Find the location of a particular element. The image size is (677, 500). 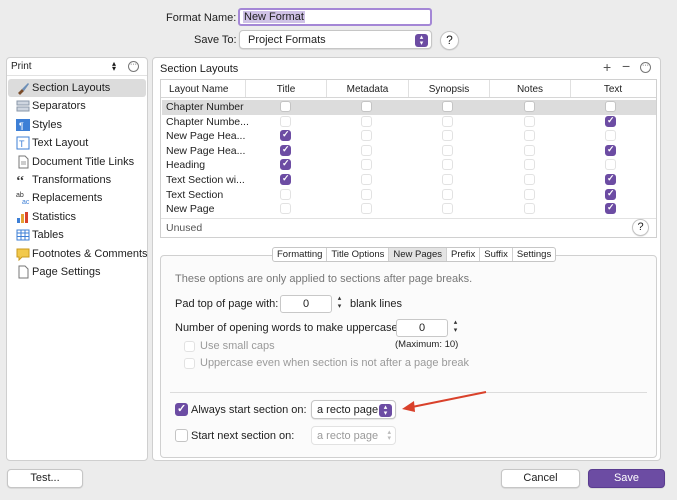

statistics-icon is located at coordinates (22, 217).